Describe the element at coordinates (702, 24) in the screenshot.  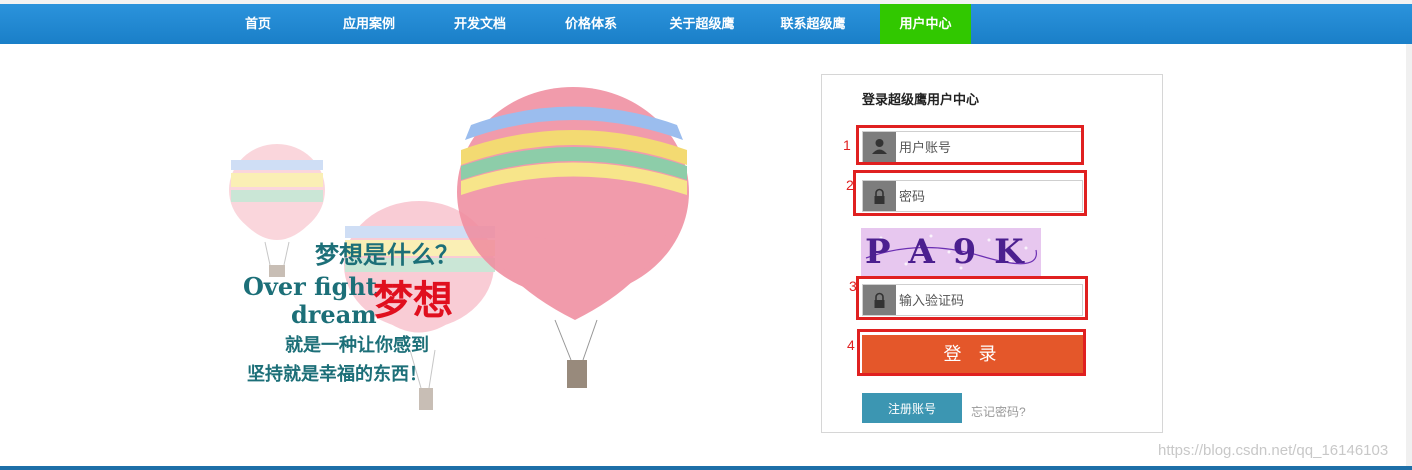
I see `nav-item-about: 关于超级鹰` at that location.